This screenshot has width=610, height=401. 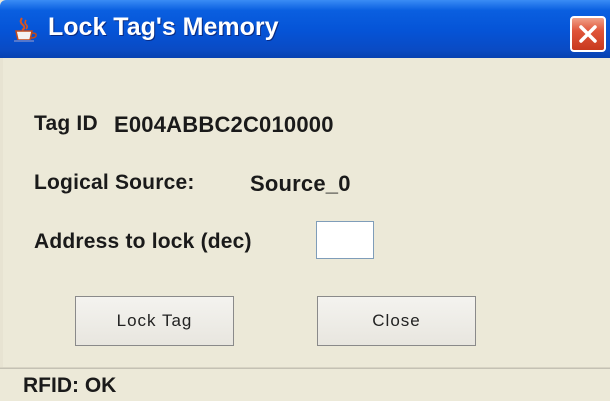 What do you see at coordinates (305, 384) in the screenshot?
I see `status-bar: RFID: OK` at bounding box center [305, 384].